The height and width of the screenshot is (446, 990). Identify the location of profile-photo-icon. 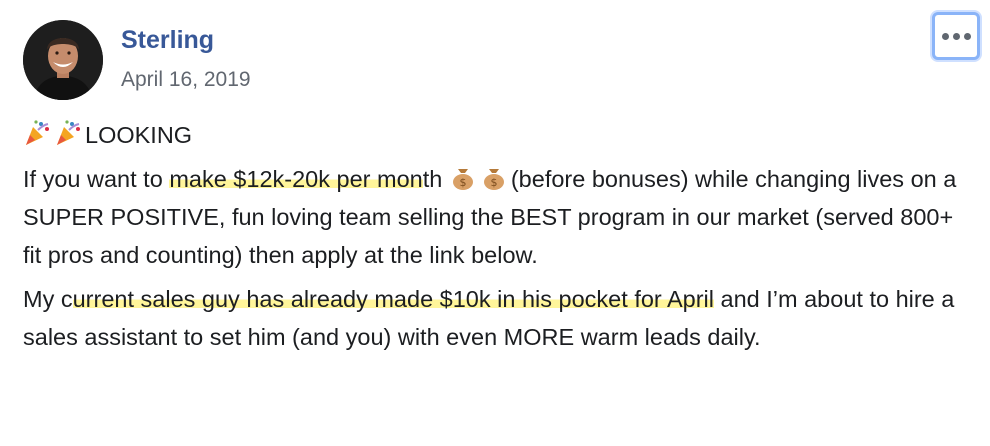
(63, 60).